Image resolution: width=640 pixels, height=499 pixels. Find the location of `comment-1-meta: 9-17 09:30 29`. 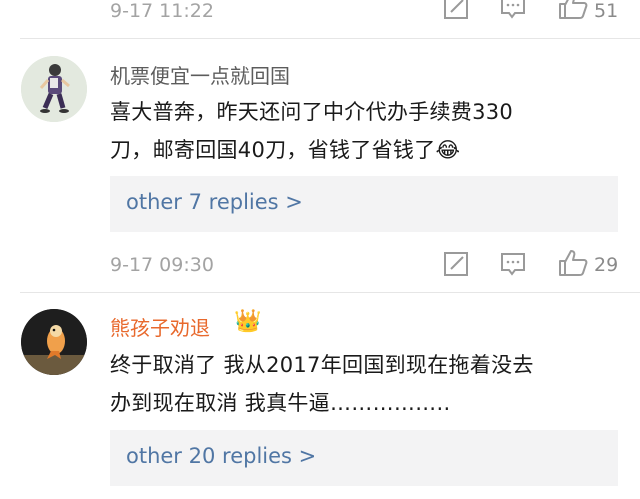

comment-1-meta: 9-17 09:30 29 is located at coordinates (320, 265).